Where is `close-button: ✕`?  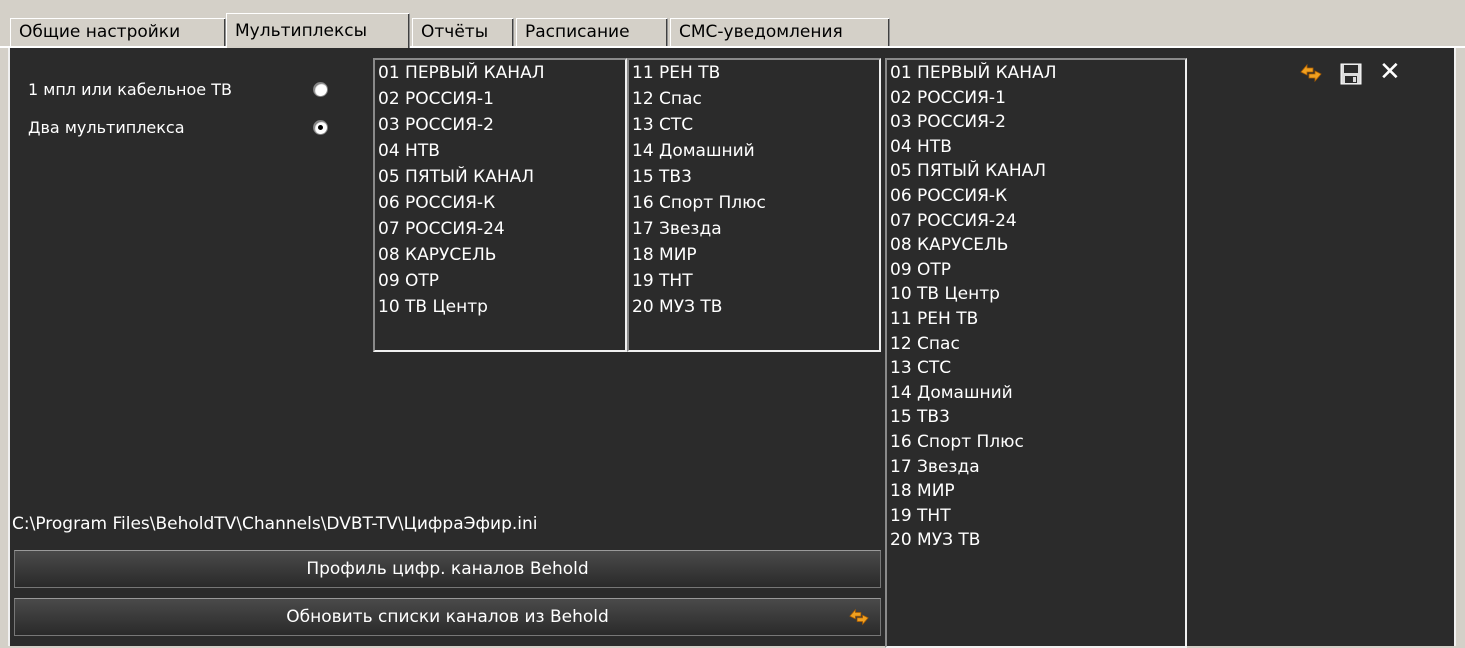
close-button: ✕ is located at coordinates (1389, 74).